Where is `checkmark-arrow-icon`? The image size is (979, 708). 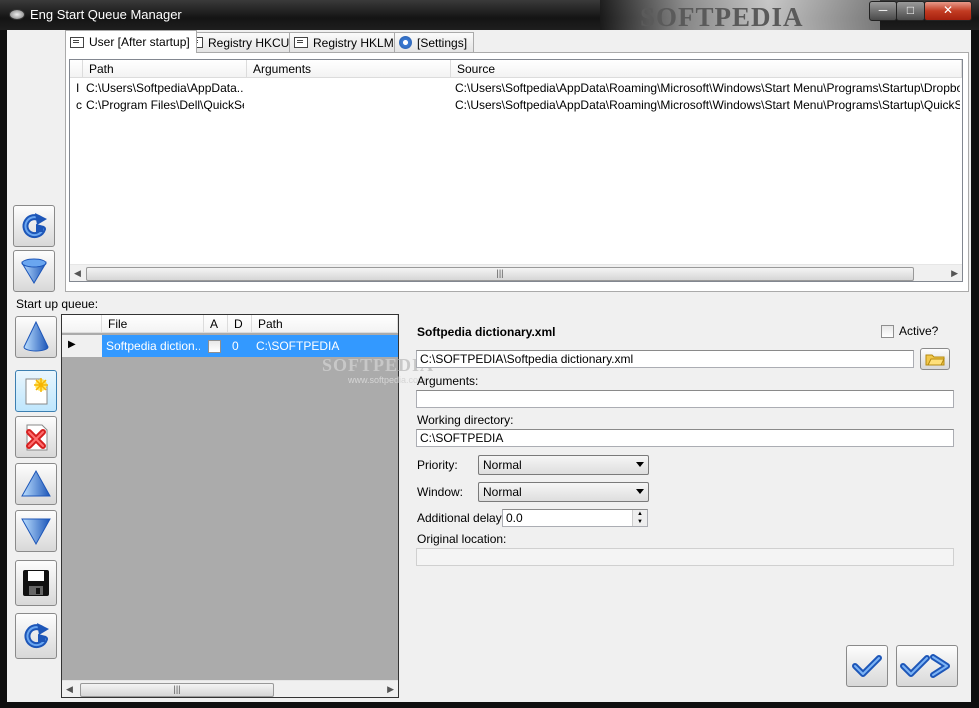 checkmark-arrow-icon is located at coordinates (925, 666).